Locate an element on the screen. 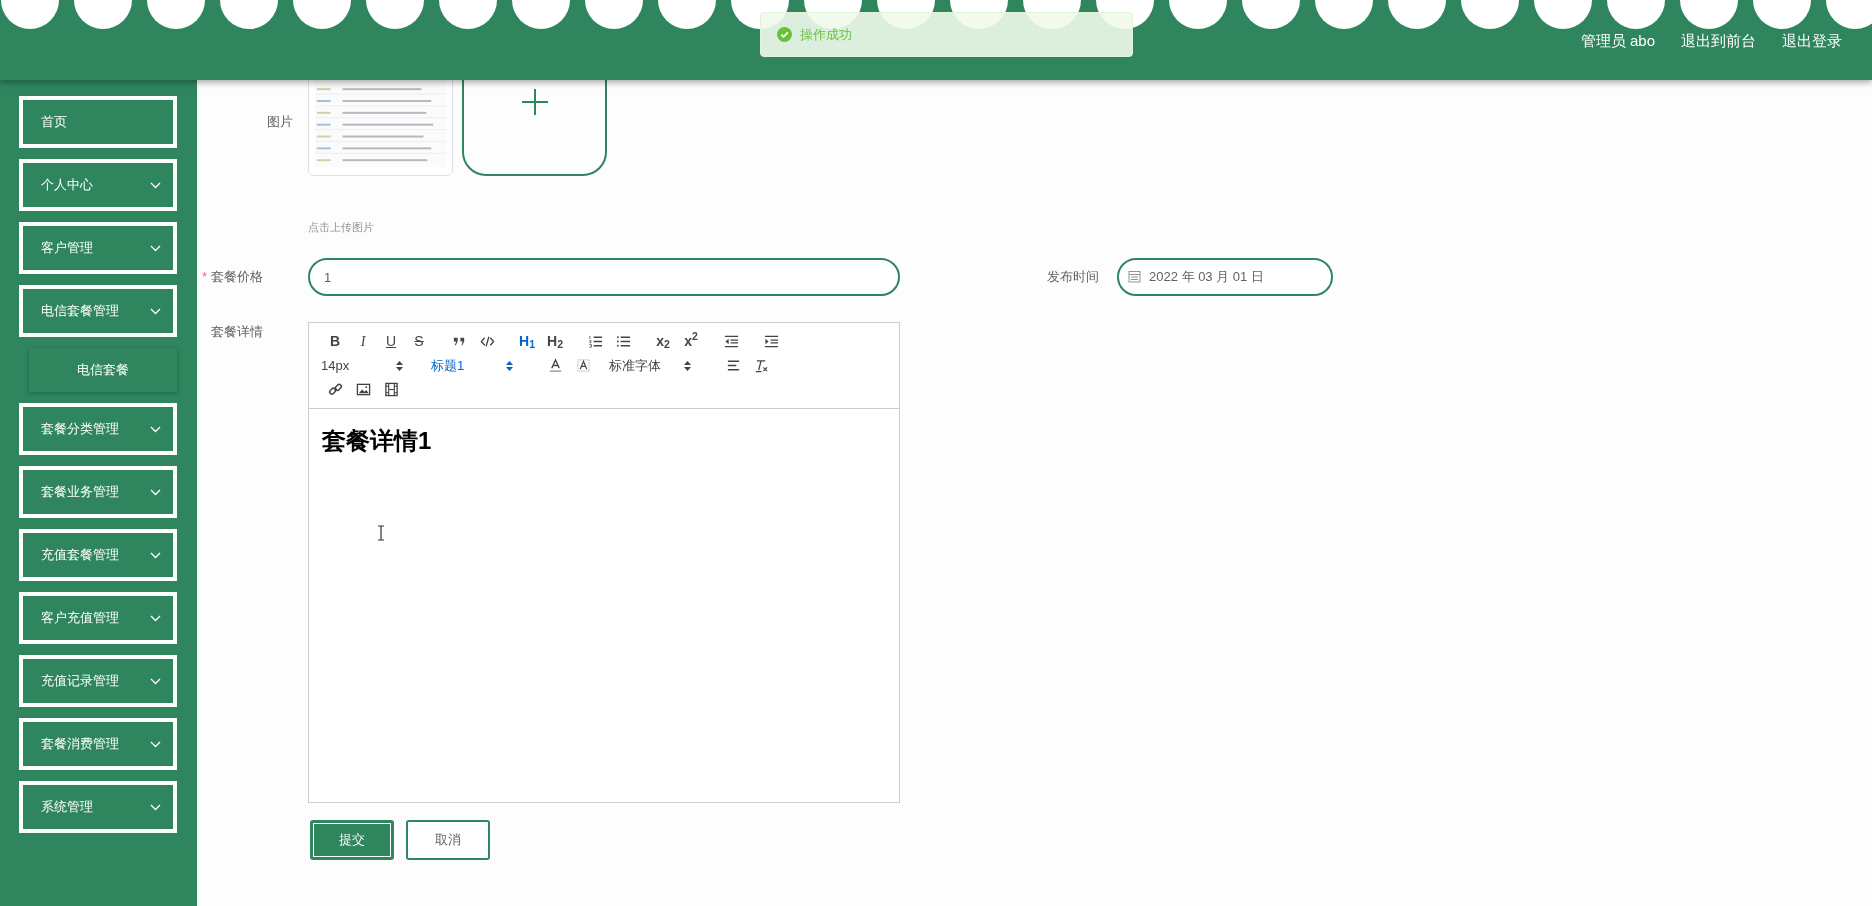 The width and height of the screenshot is (1872, 906). toolbar-button: H$_{2}$ is located at coordinates (555, 341).